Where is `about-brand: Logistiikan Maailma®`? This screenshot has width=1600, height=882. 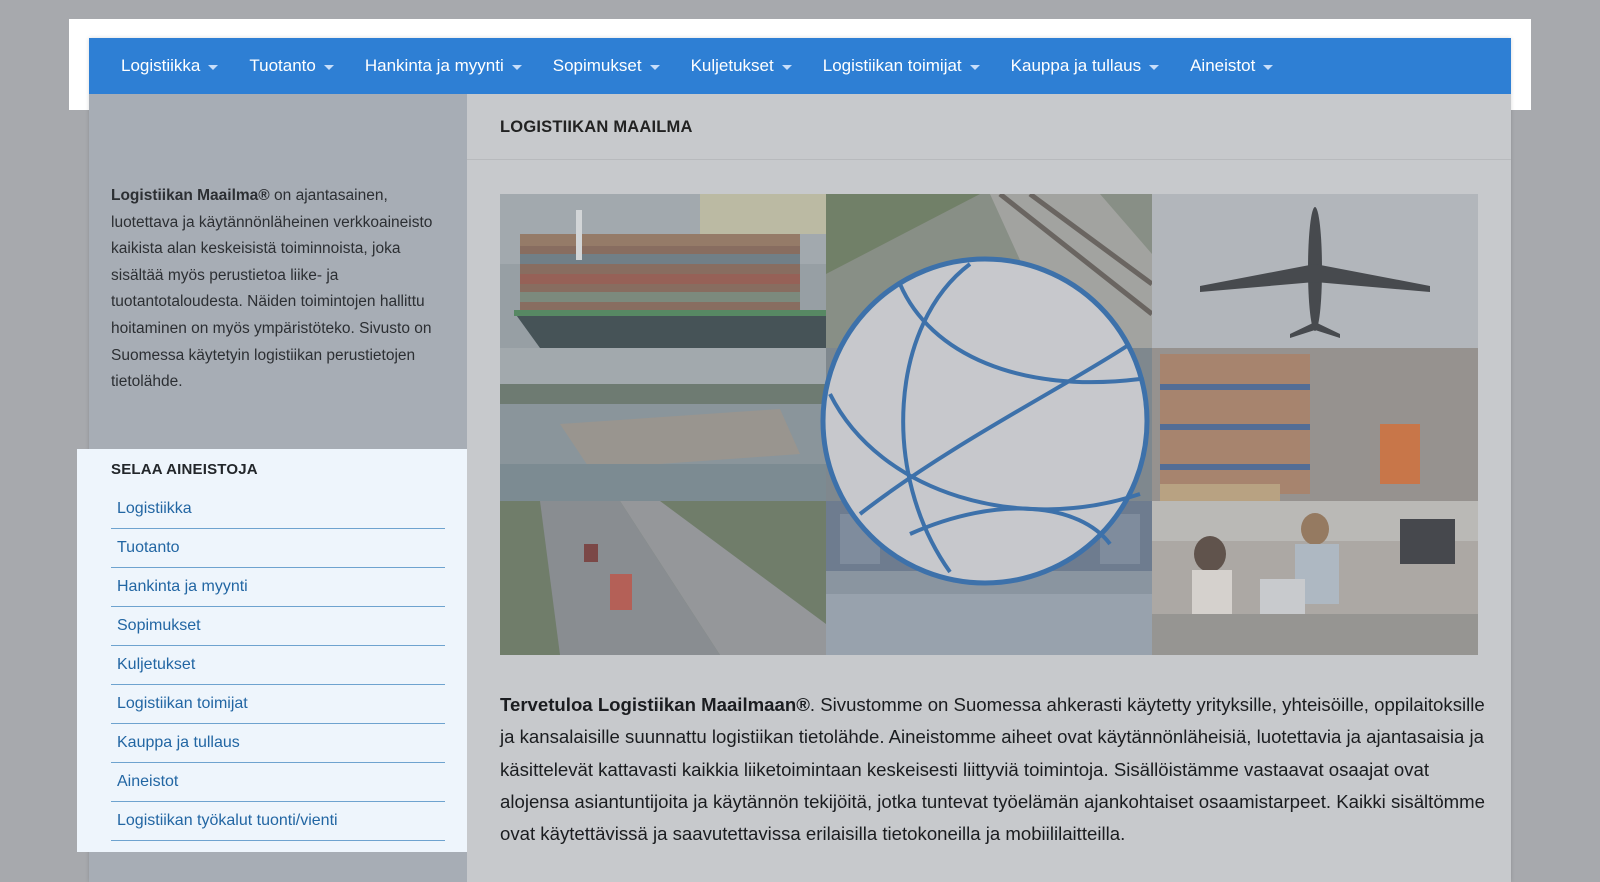
about-brand: Logistiikan Maailma® is located at coordinates (190, 195).